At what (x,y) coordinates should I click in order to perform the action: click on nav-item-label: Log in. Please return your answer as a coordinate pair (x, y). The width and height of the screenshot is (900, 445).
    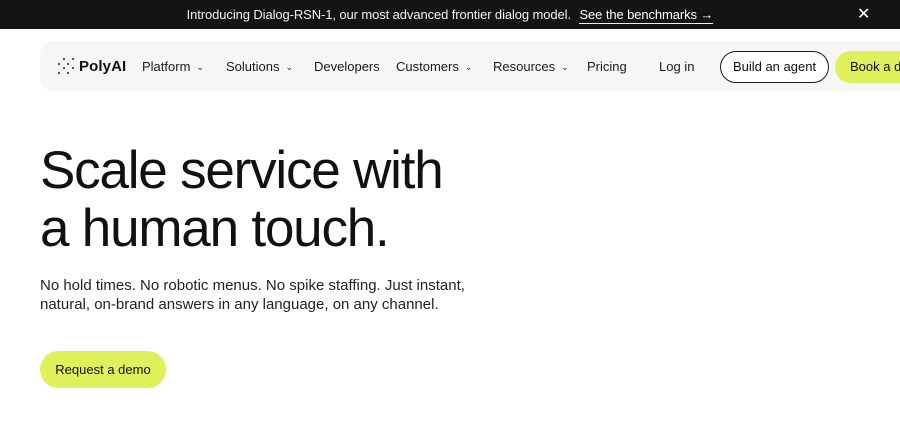
    Looking at the image, I should click on (677, 66).